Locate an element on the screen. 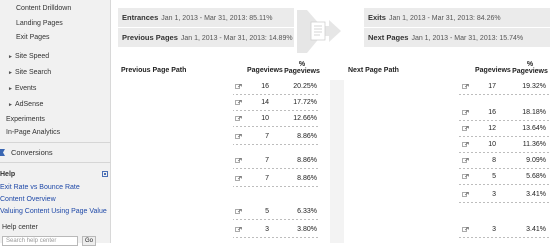 This screenshot has height=246, width=550. sidebar-item-in-page-analytics: In-Page Analytics is located at coordinates (55, 132).